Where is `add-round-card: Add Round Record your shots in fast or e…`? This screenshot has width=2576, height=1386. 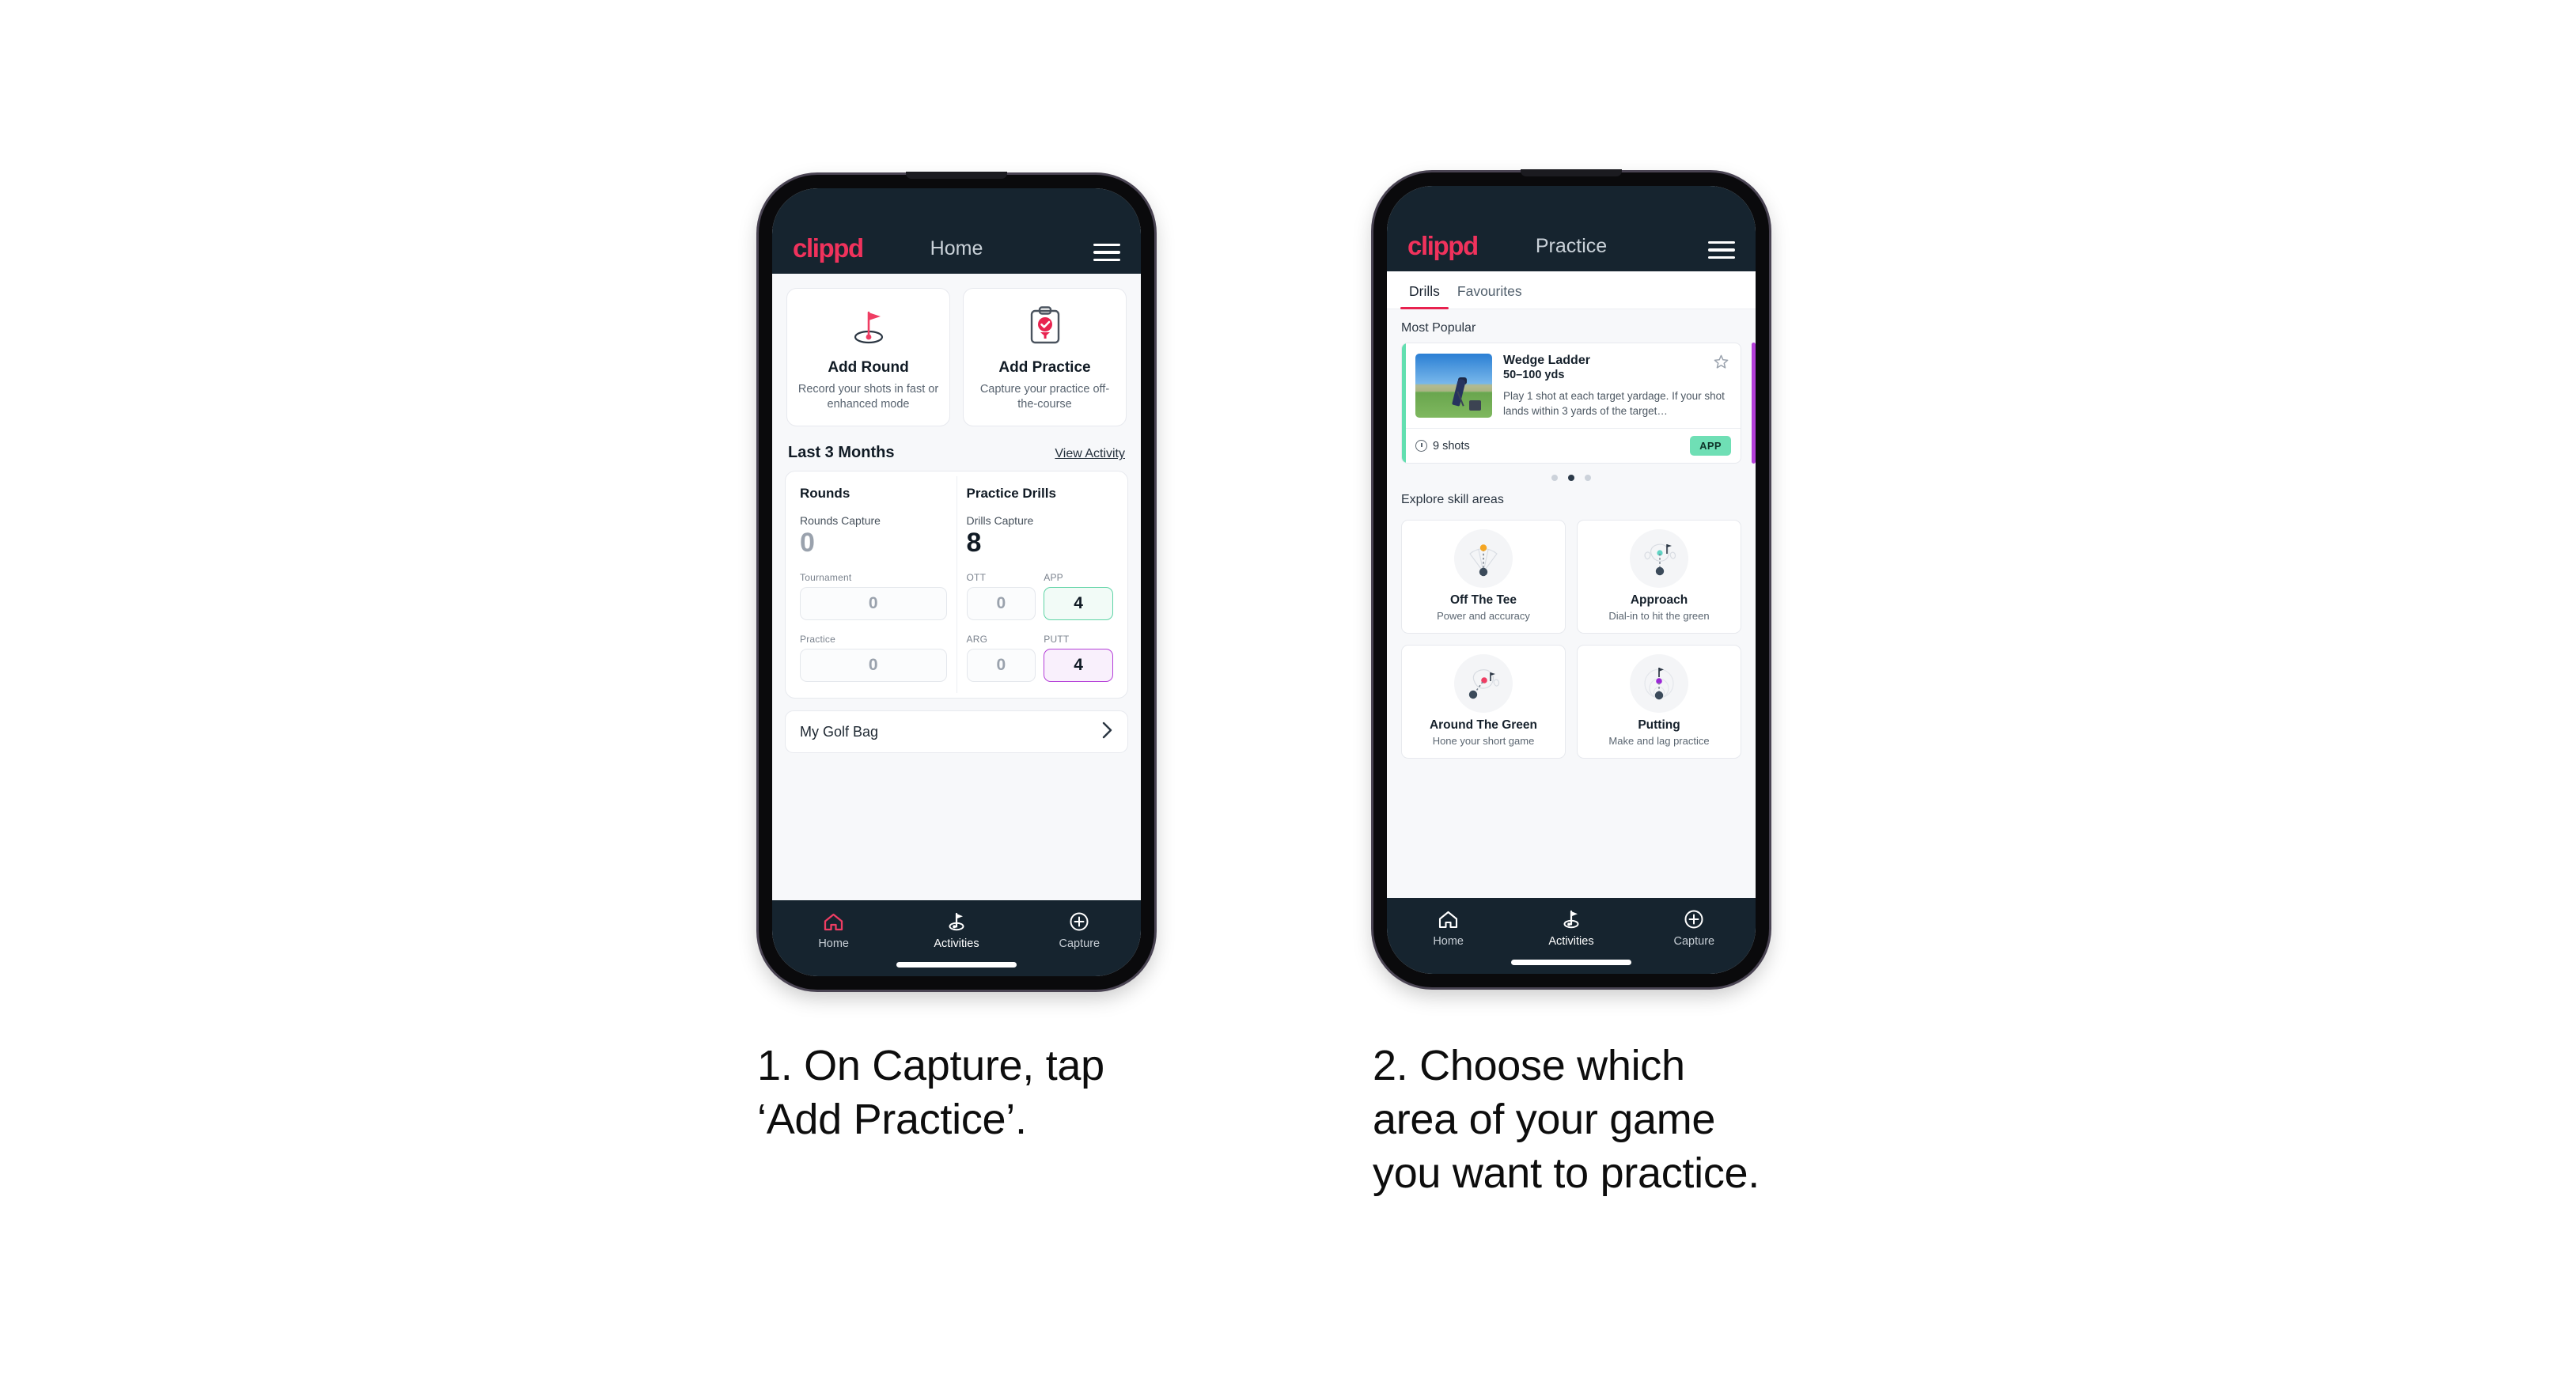
add-round-card: Add Round Record your shots in fast or e… is located at coordinates (868, 358).